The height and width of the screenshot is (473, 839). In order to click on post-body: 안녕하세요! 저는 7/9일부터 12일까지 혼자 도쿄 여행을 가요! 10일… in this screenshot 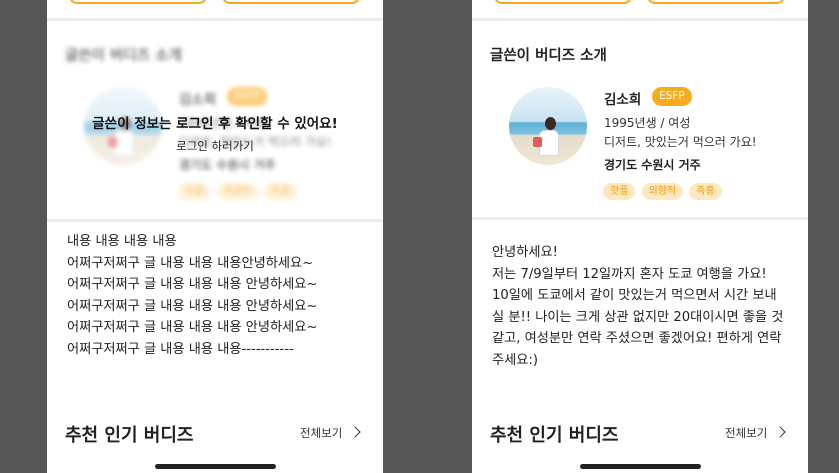, I will do `click(638, 306)`.